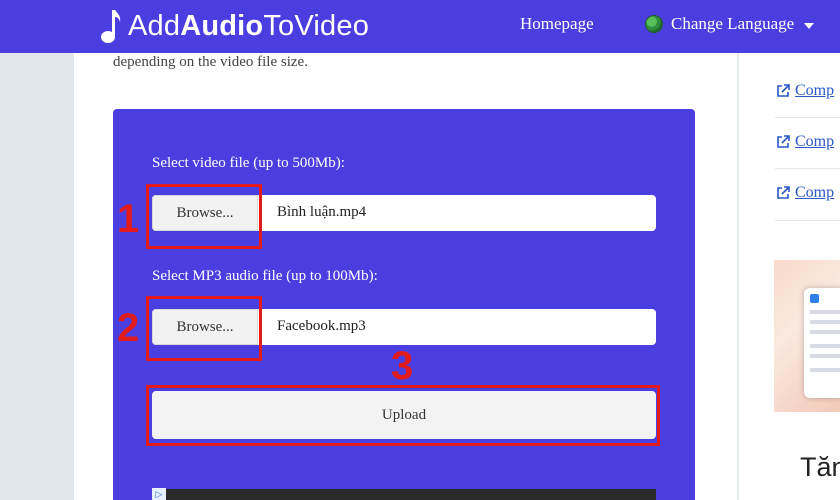  What do you see at coordinates (822, 343) in the screenshot?
I see `phone-screenshot-image` at bounding box center [822, 343].